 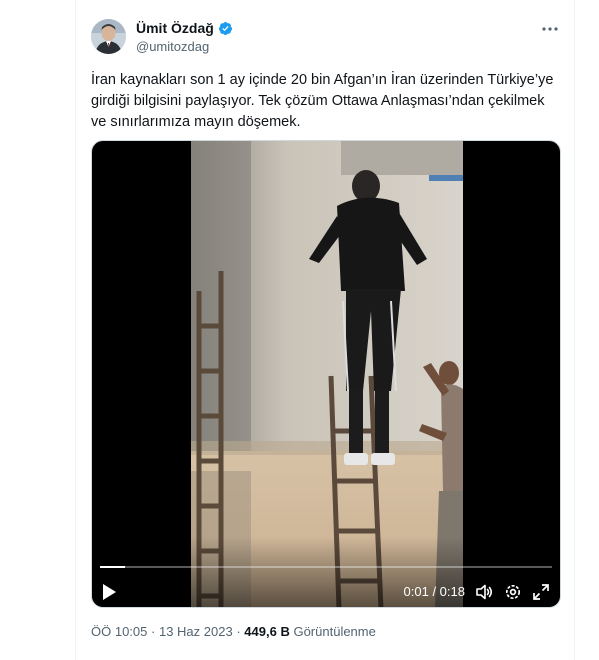 I want to click on play-icon, so click(x=109, y=592).